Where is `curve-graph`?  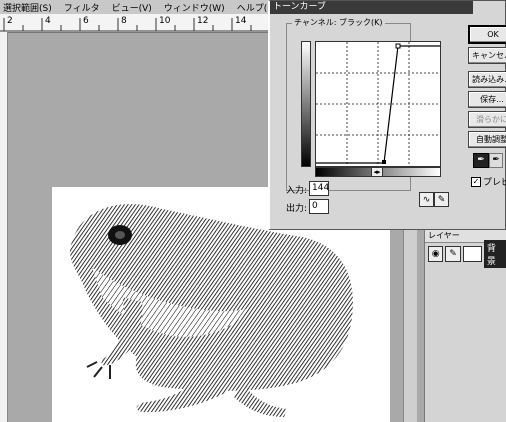
curve-graph is located at coordinates (378, 104).